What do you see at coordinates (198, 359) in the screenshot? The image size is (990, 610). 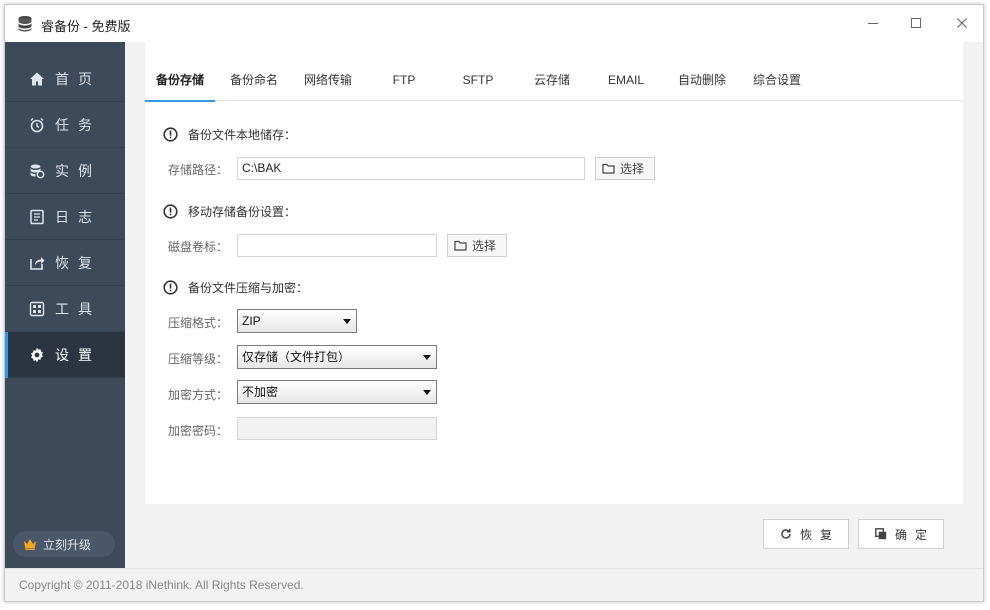 I see `compression-level-label: 压缩等级：` at bounding box center [198, 359].